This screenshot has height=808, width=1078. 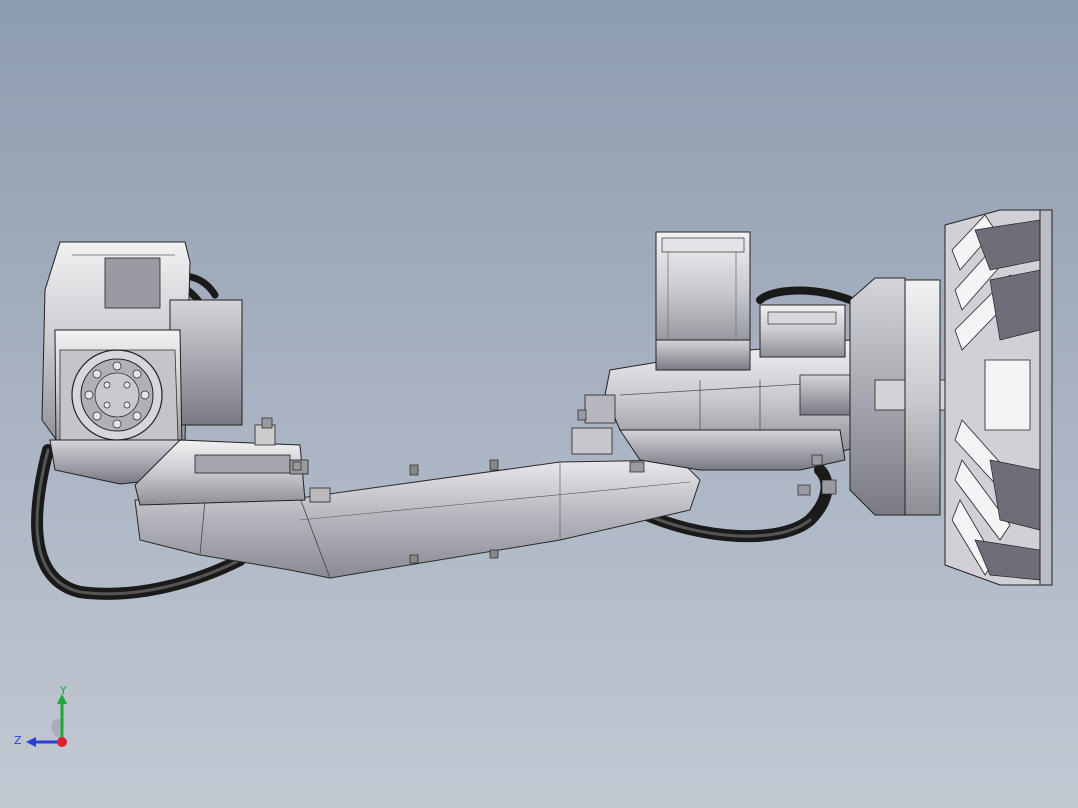 What do you see at coordinates (45, 719) in the screenshot?
I see `orientation-triad: Y Z` at bounding box center [45, 719].